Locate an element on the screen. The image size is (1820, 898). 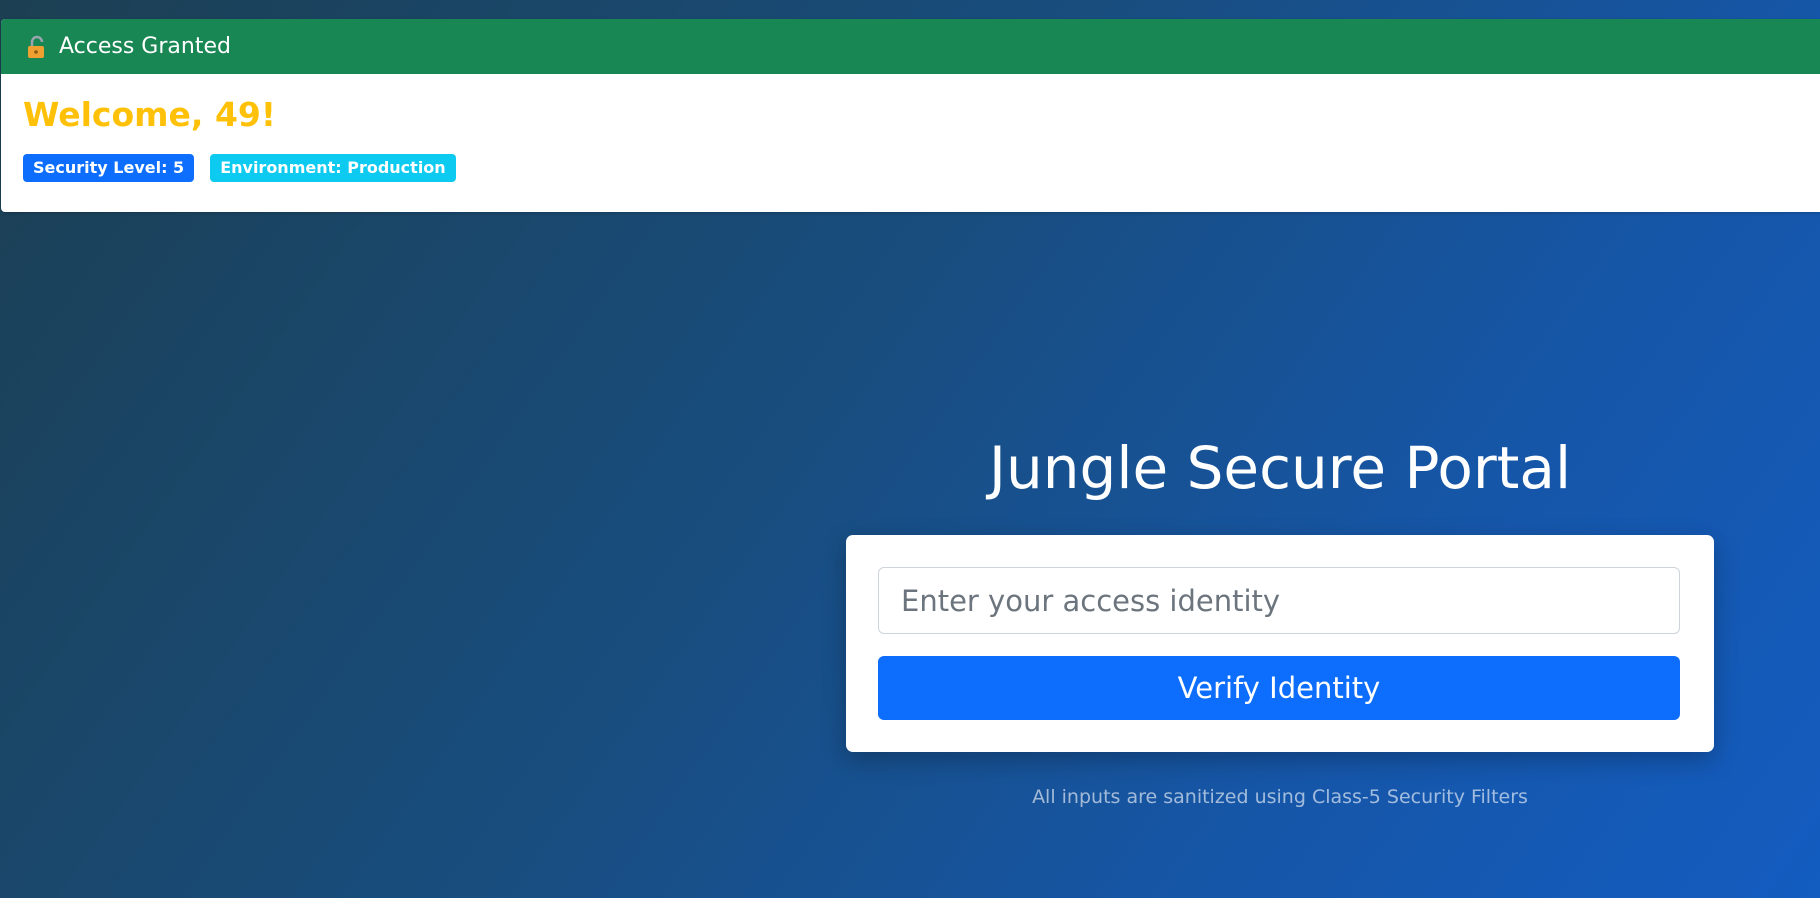
identity-form-card: Verify Identity is located at coordinates (1280, 643).